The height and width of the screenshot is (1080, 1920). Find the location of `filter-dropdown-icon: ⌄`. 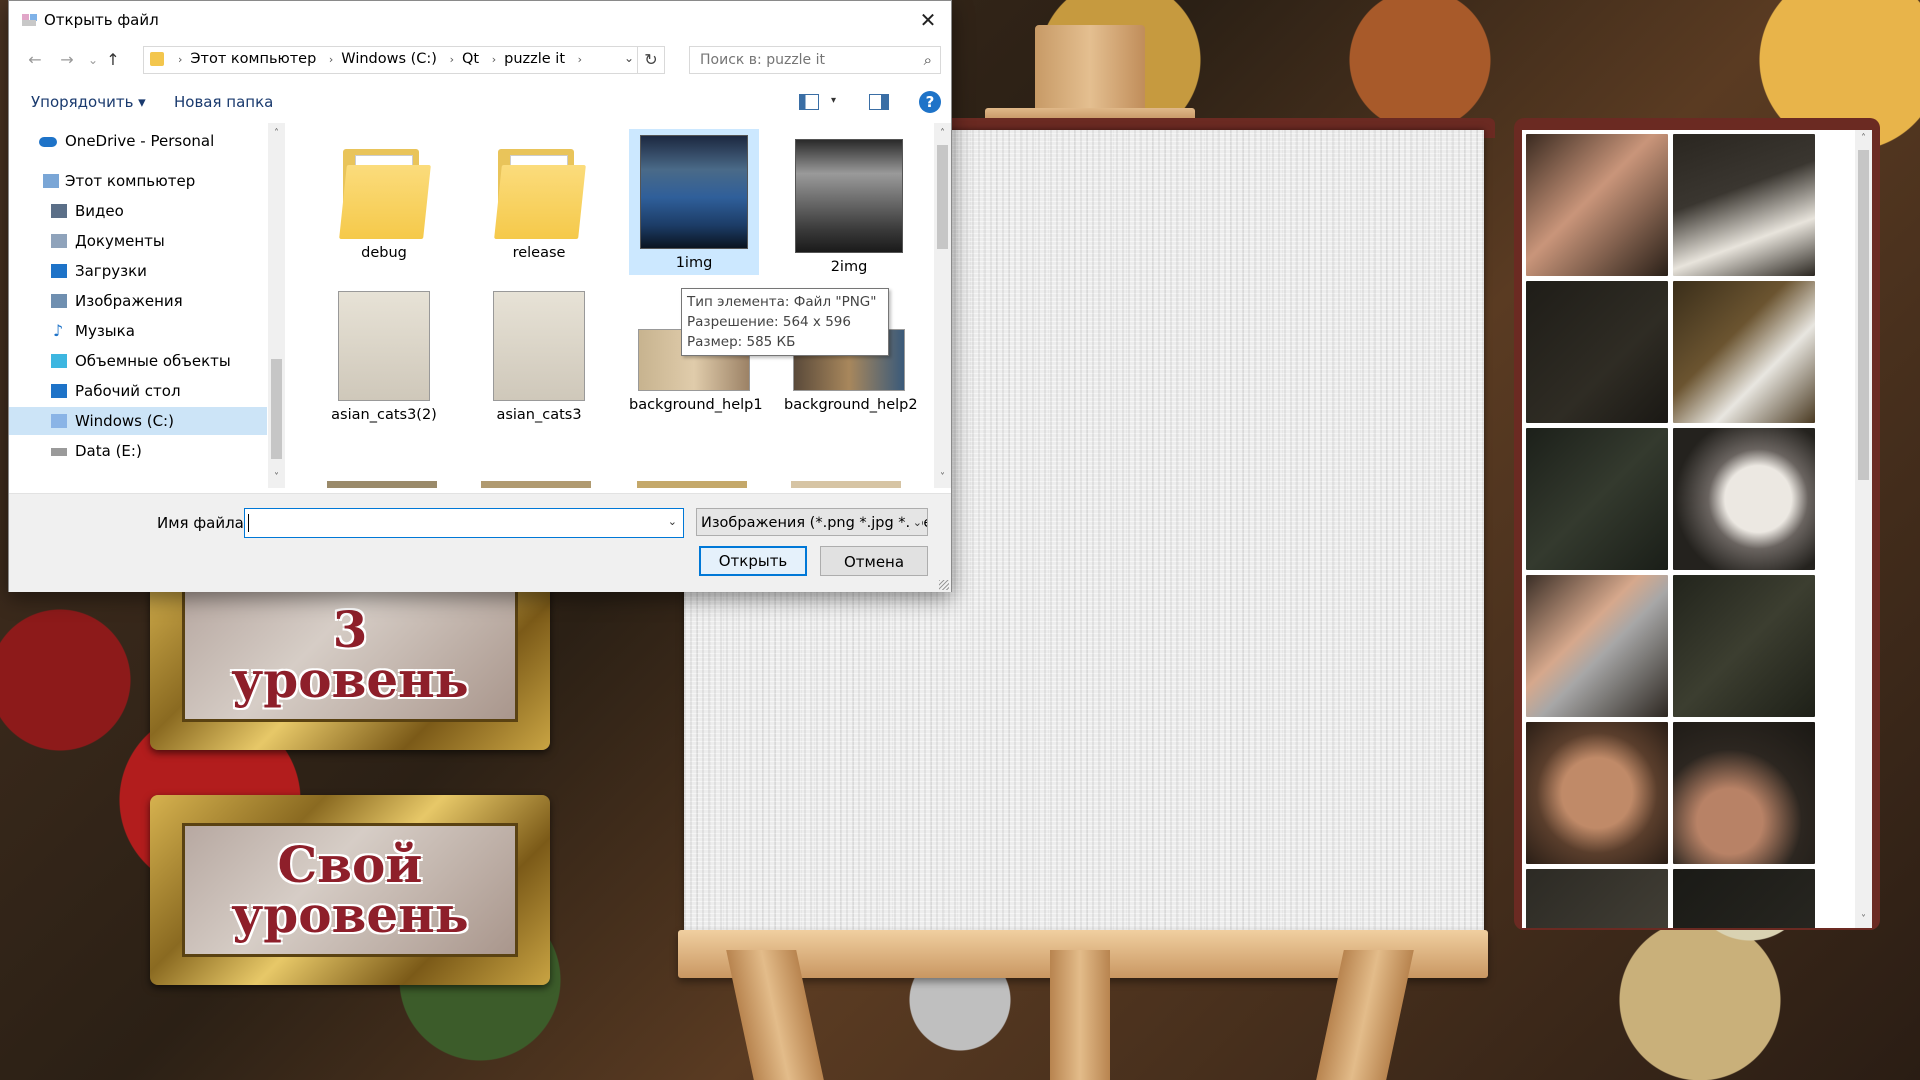

filter-dropdown-icon: ⌄ is located at coordinates (915, 522).